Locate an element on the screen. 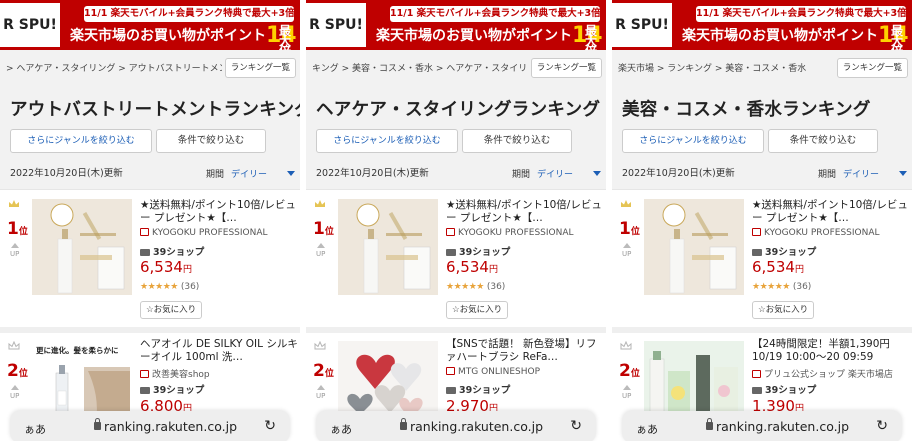  price: 6,534円 is located at coordinates (166, 267).